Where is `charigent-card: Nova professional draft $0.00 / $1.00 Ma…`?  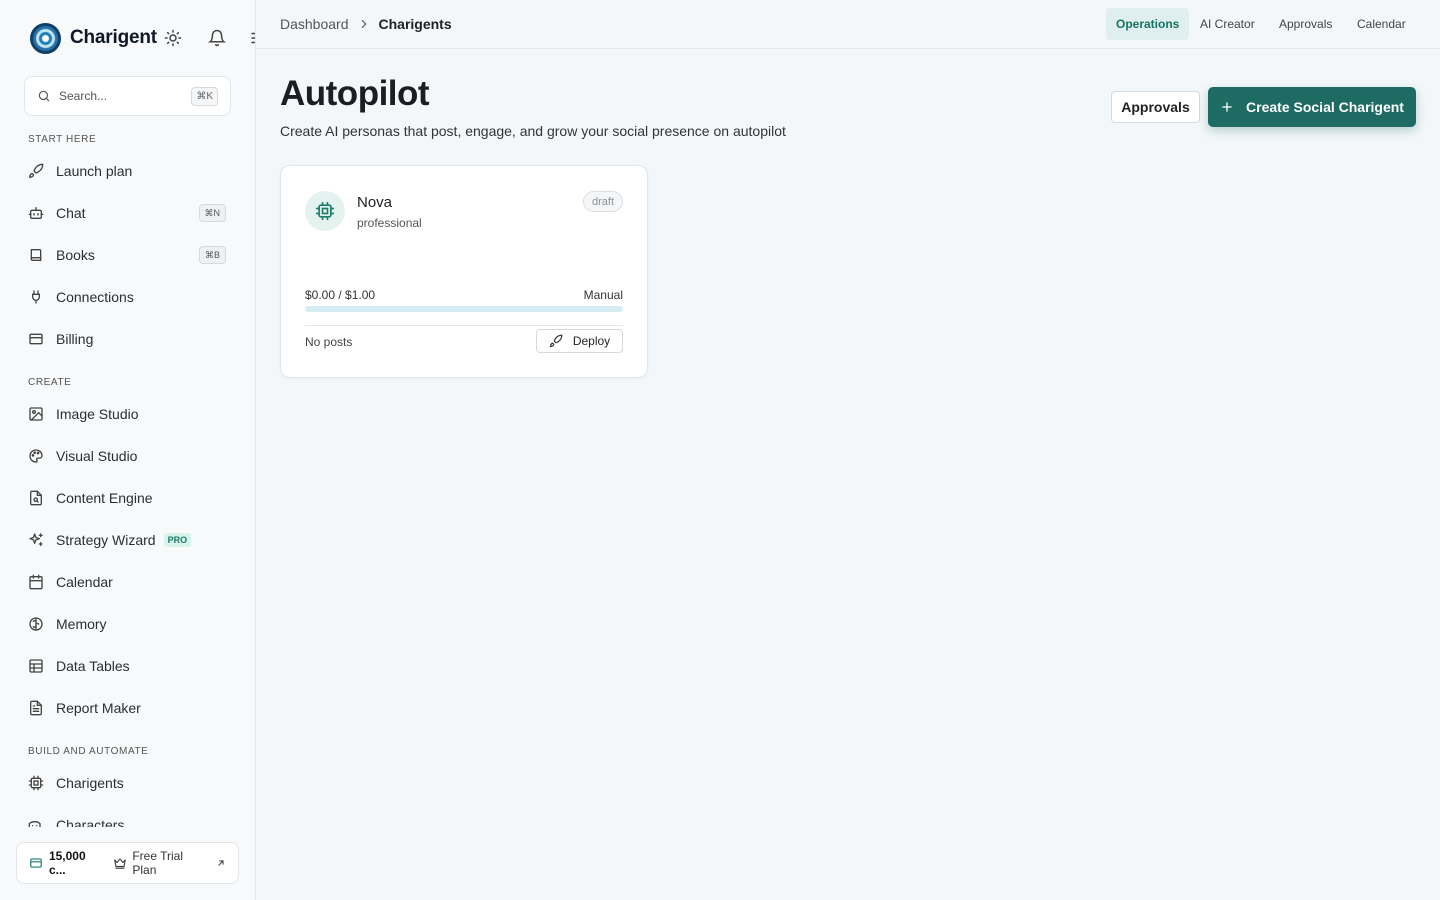 charigent-card: Nova professional draft $0.00 / $1.00 Ma… is located at coordinates (464, 271).